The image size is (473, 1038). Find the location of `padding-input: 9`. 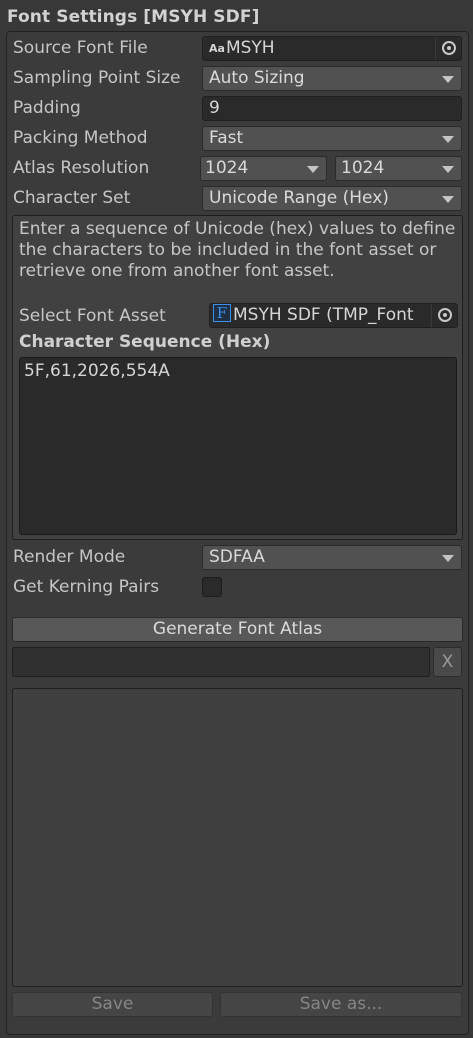

padding-input: 9 is located at coordinates (332, 108).